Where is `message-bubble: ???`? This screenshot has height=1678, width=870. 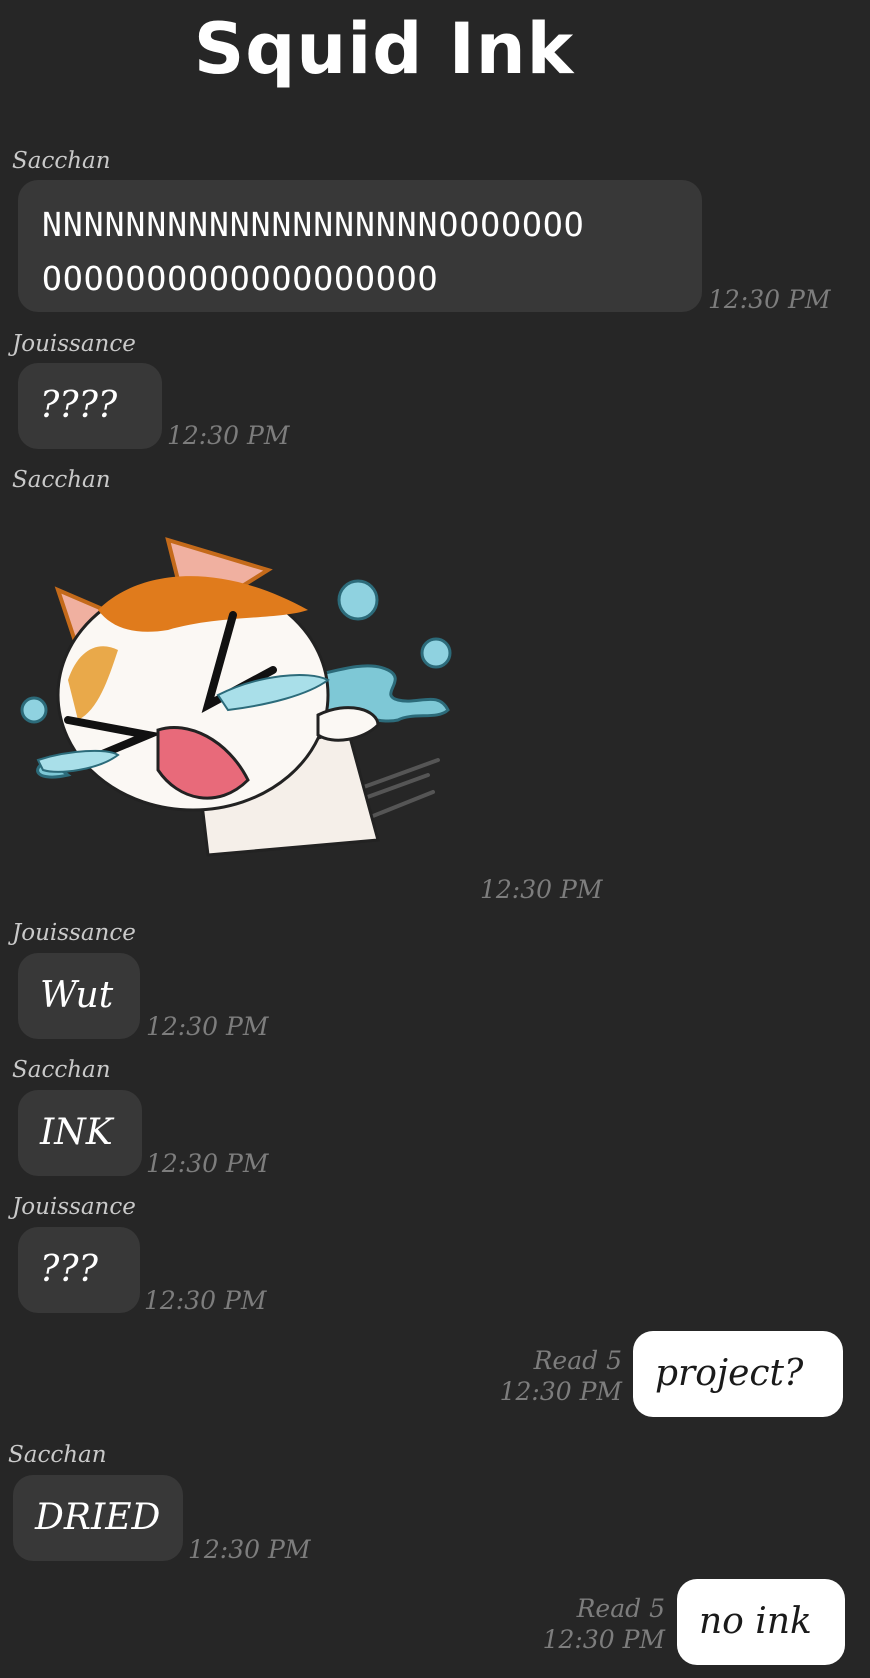
message-bubble: ??? is located at coordinates (79, 1270).